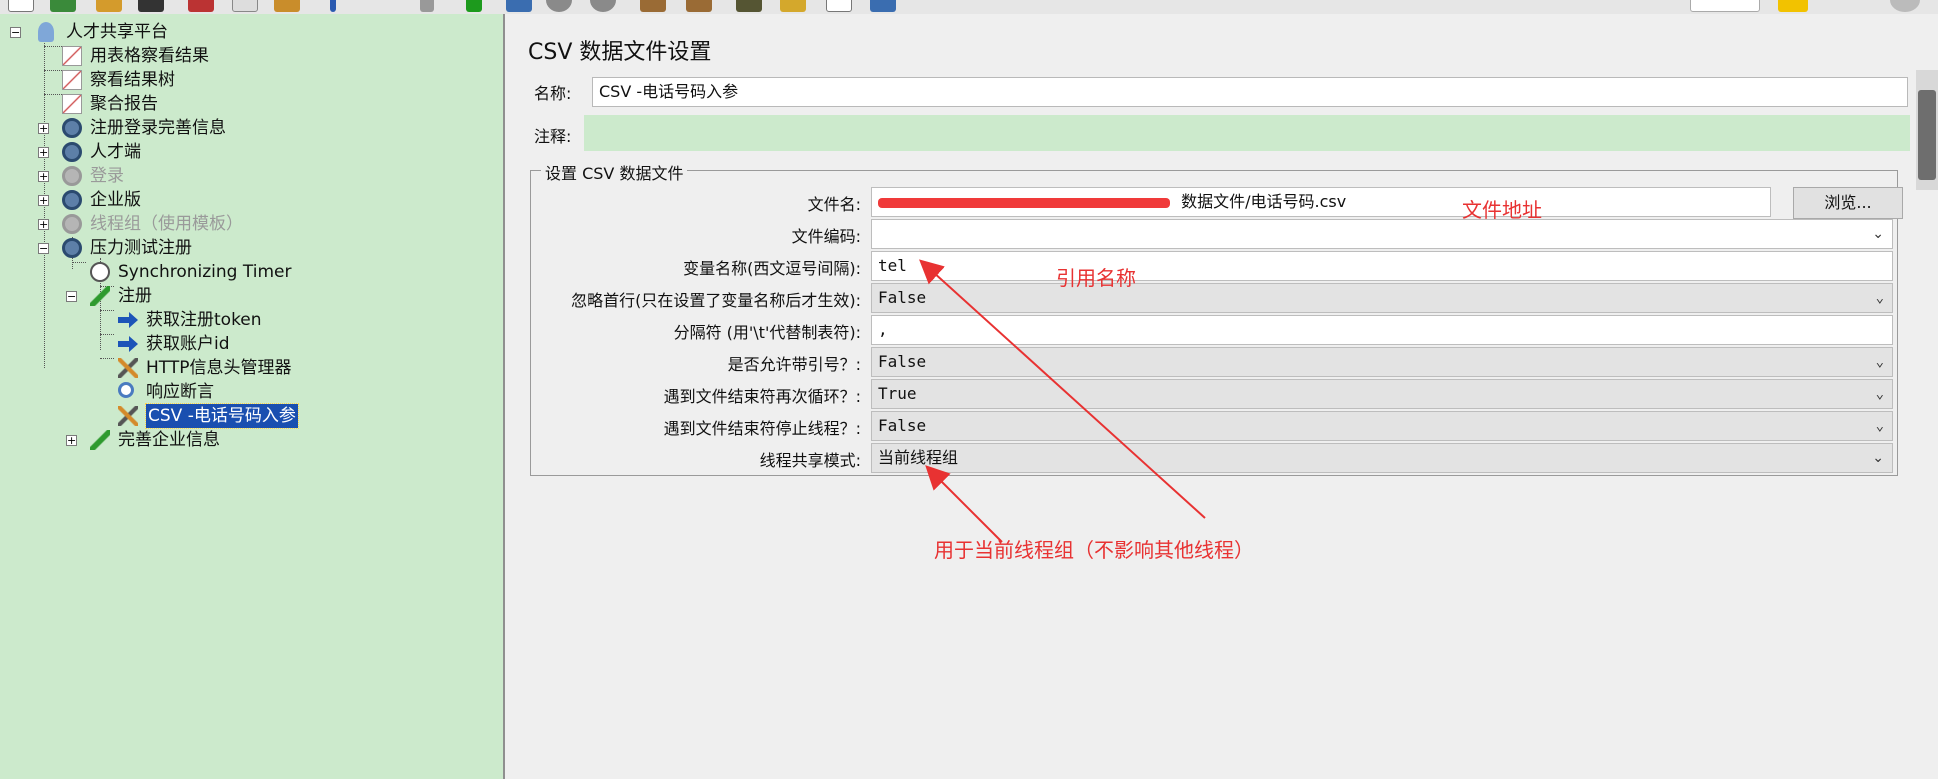 The image size is (1938, 779). I want to click on delimiter-field: ,, so click(1382, 330).